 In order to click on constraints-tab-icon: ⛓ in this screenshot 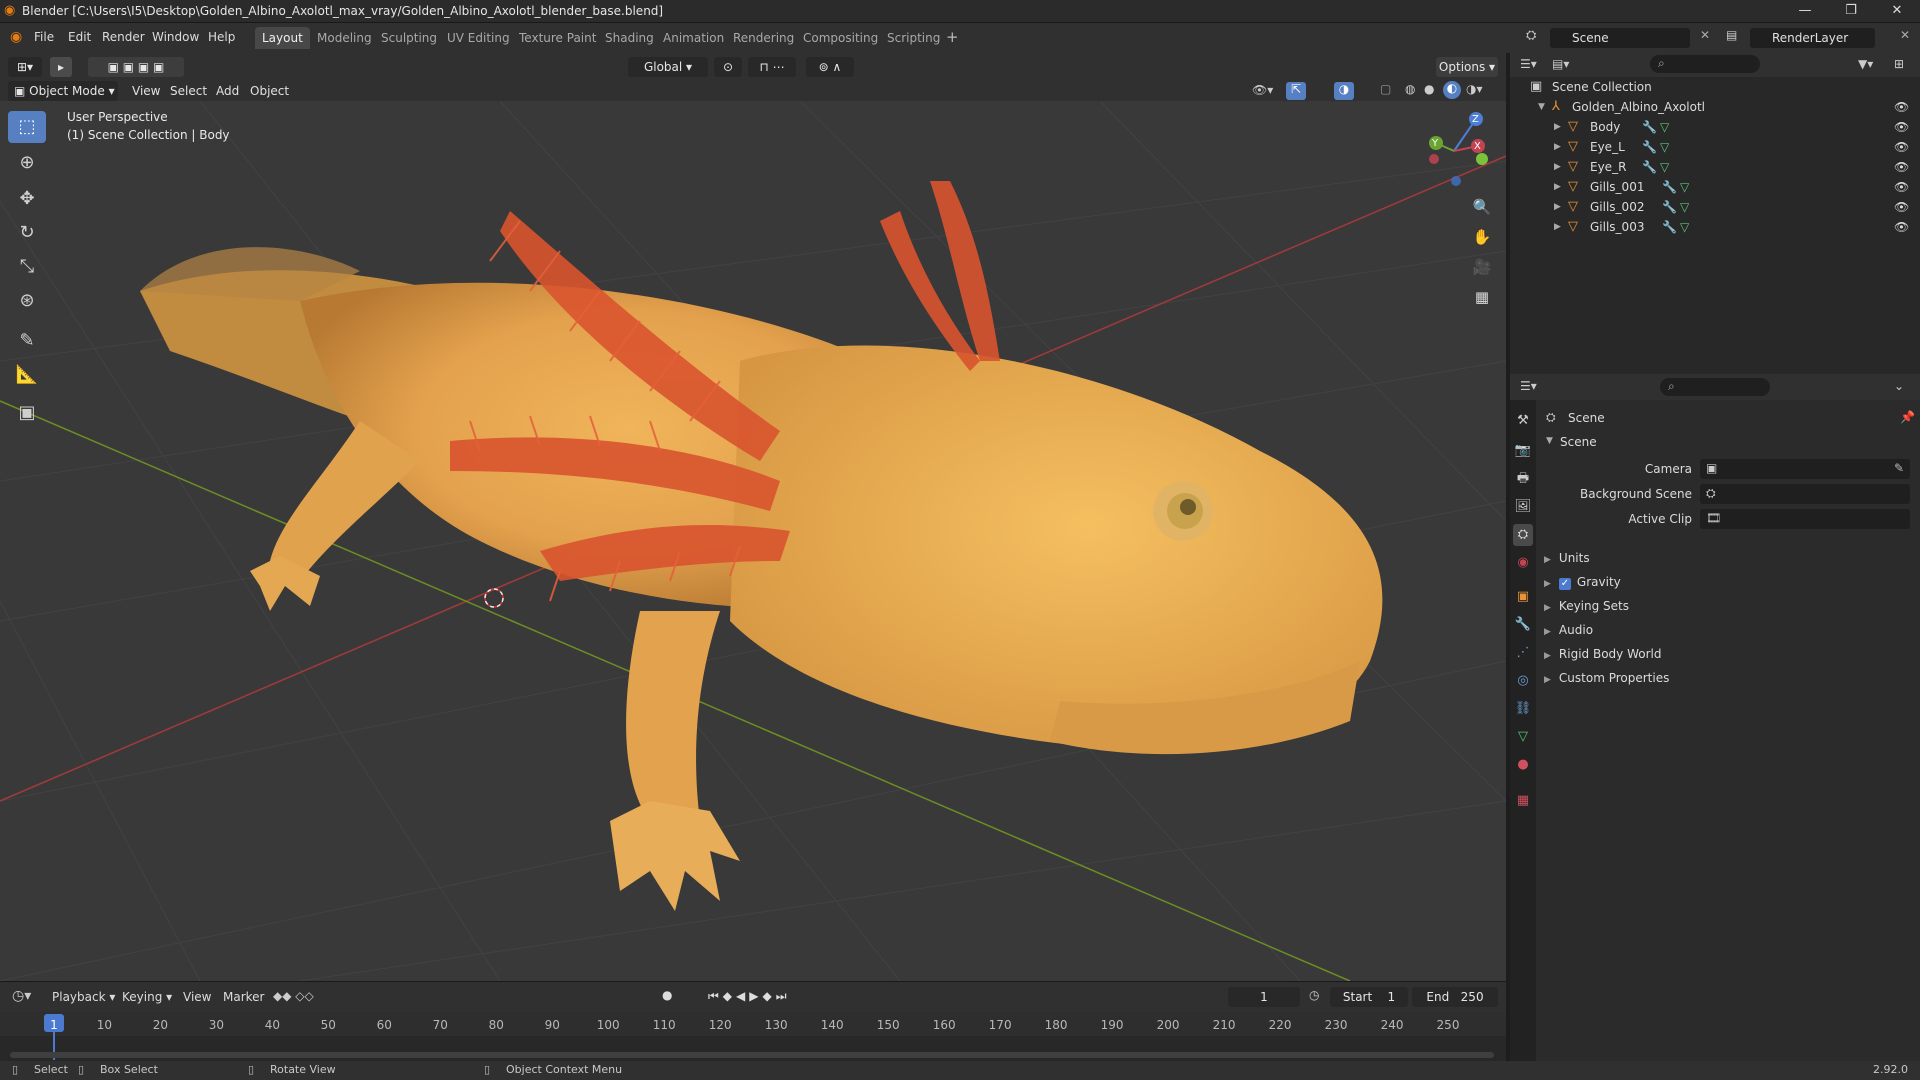, I will do `click(1523, 709)`.